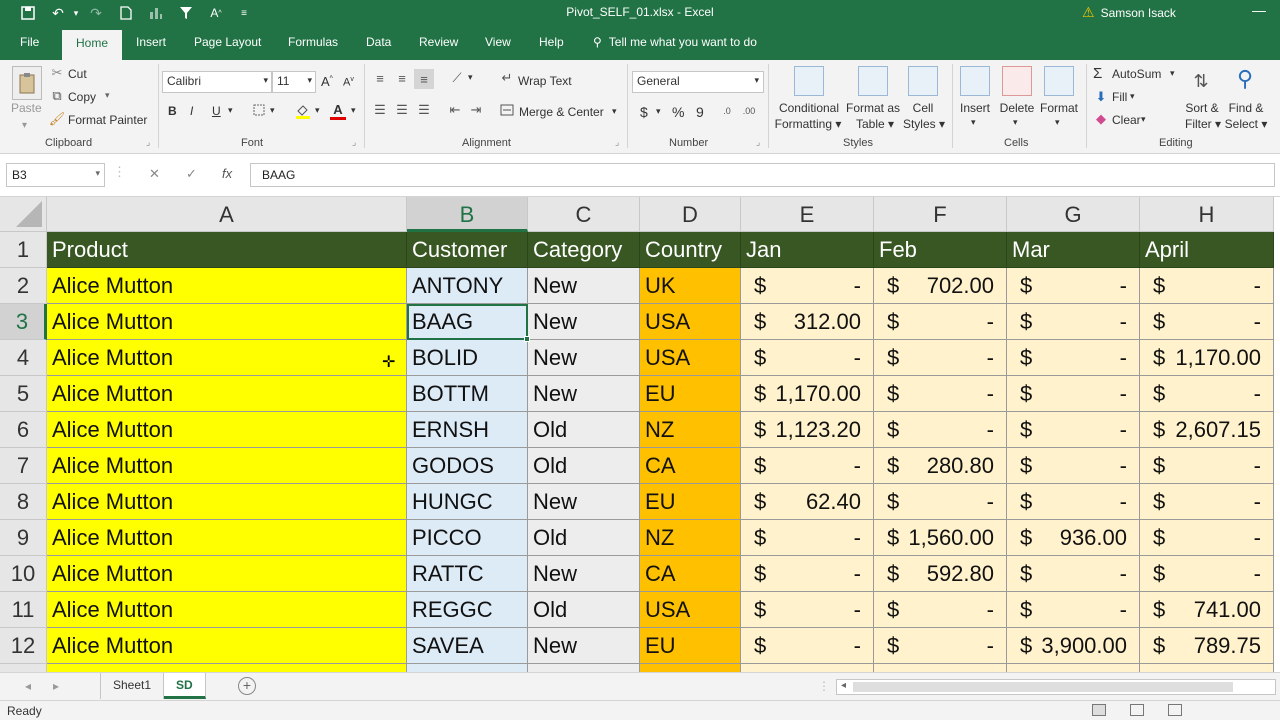 The width and height of the screenshot is (1280, 720). Describe the element at coordinates (1073, 610) in the screenshot. I see `cell-g11: $ -` at that location.